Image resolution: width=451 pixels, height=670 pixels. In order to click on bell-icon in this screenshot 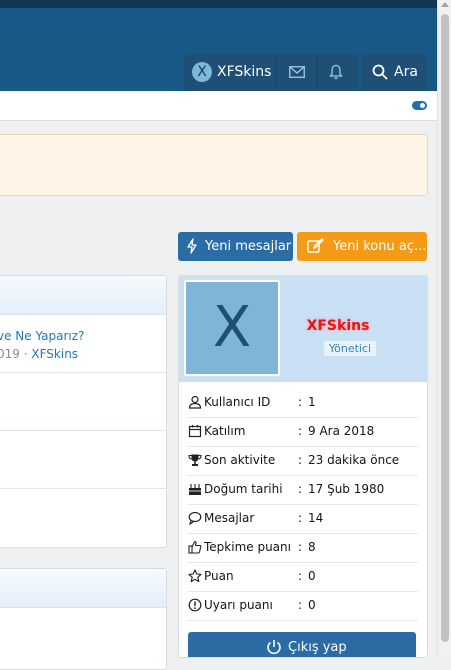, I will do `click(336, 73)`.